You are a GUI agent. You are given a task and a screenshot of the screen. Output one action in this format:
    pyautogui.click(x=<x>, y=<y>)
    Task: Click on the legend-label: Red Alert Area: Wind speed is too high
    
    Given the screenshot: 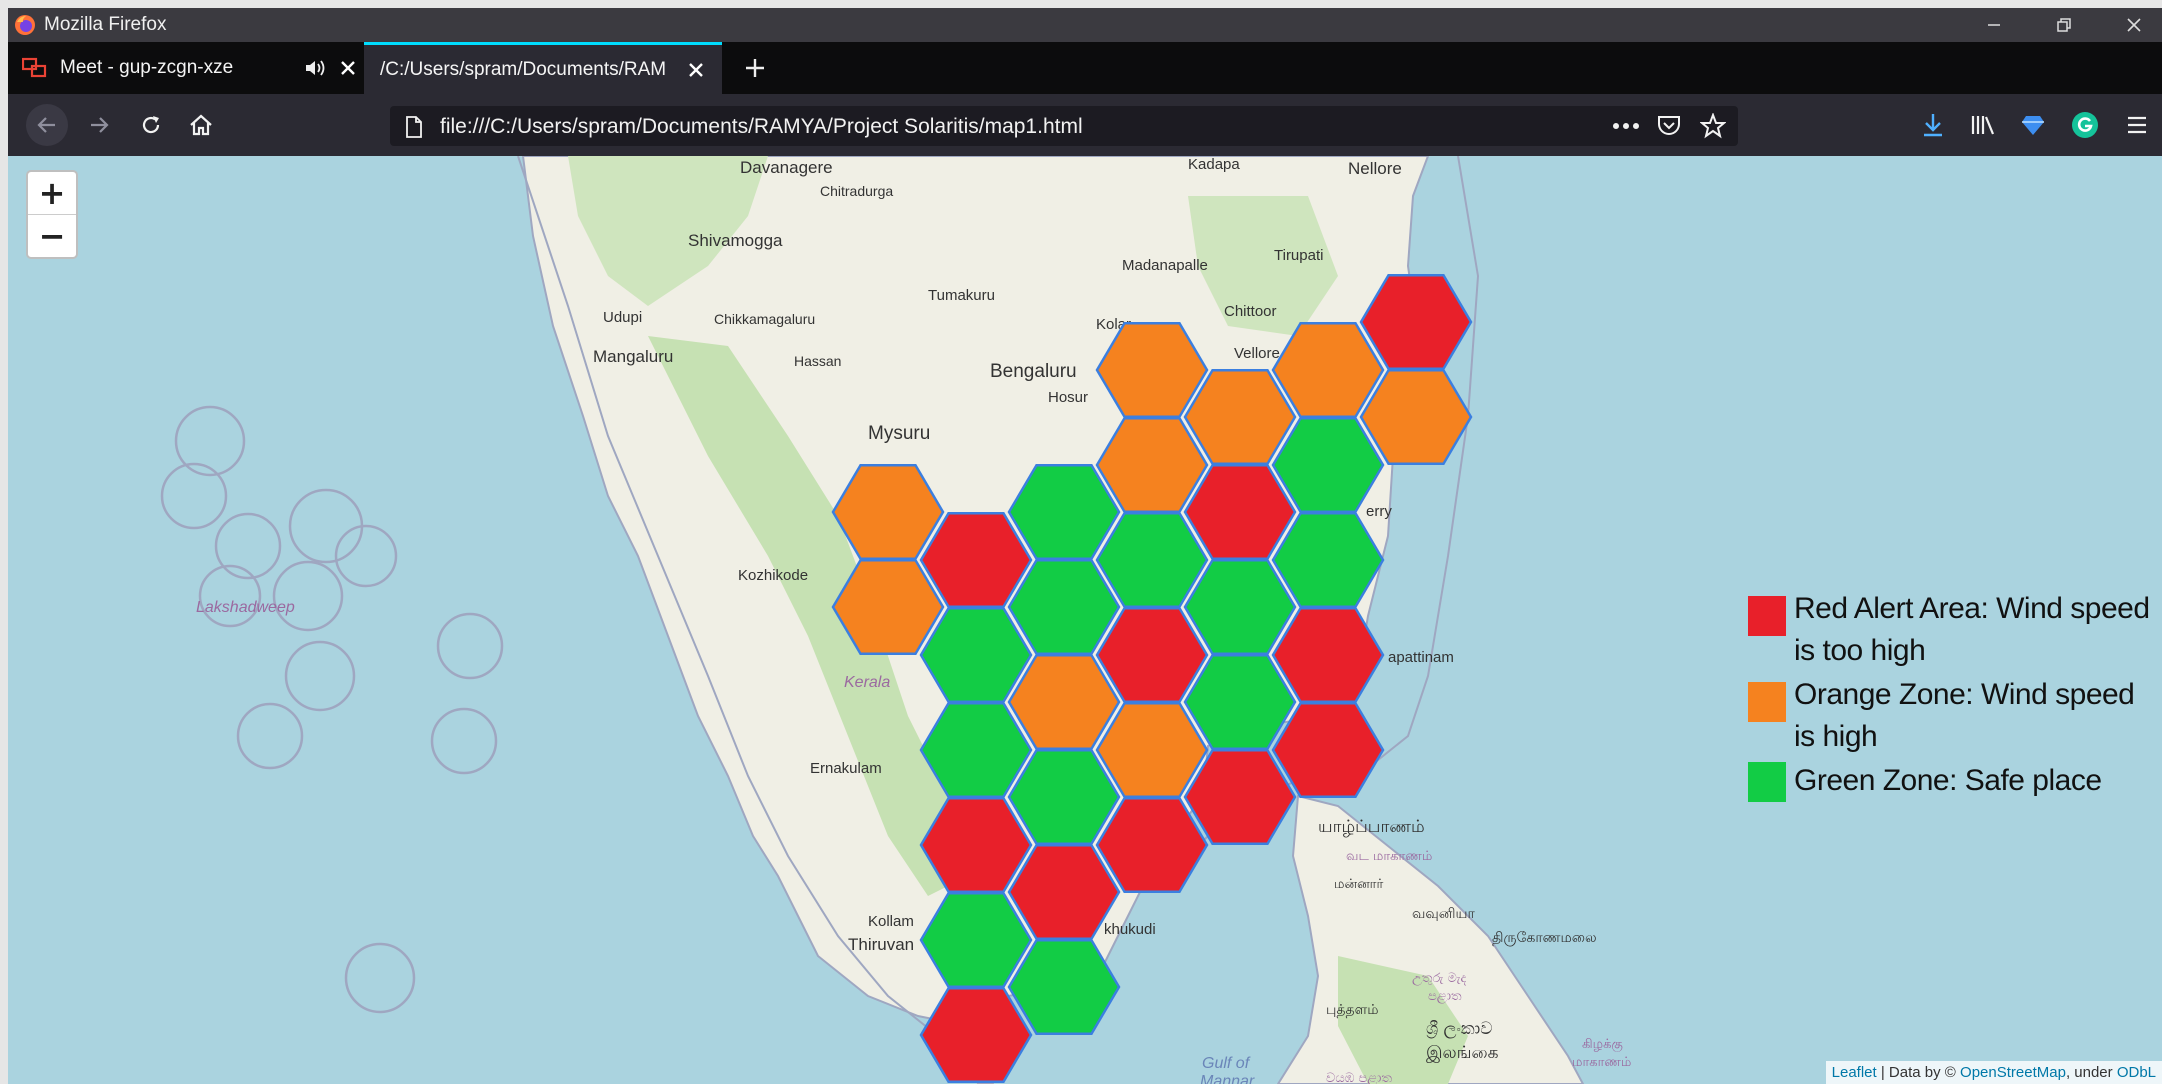 What is the action you would take?
    pyautogui.click(x=1972, y=629)
    